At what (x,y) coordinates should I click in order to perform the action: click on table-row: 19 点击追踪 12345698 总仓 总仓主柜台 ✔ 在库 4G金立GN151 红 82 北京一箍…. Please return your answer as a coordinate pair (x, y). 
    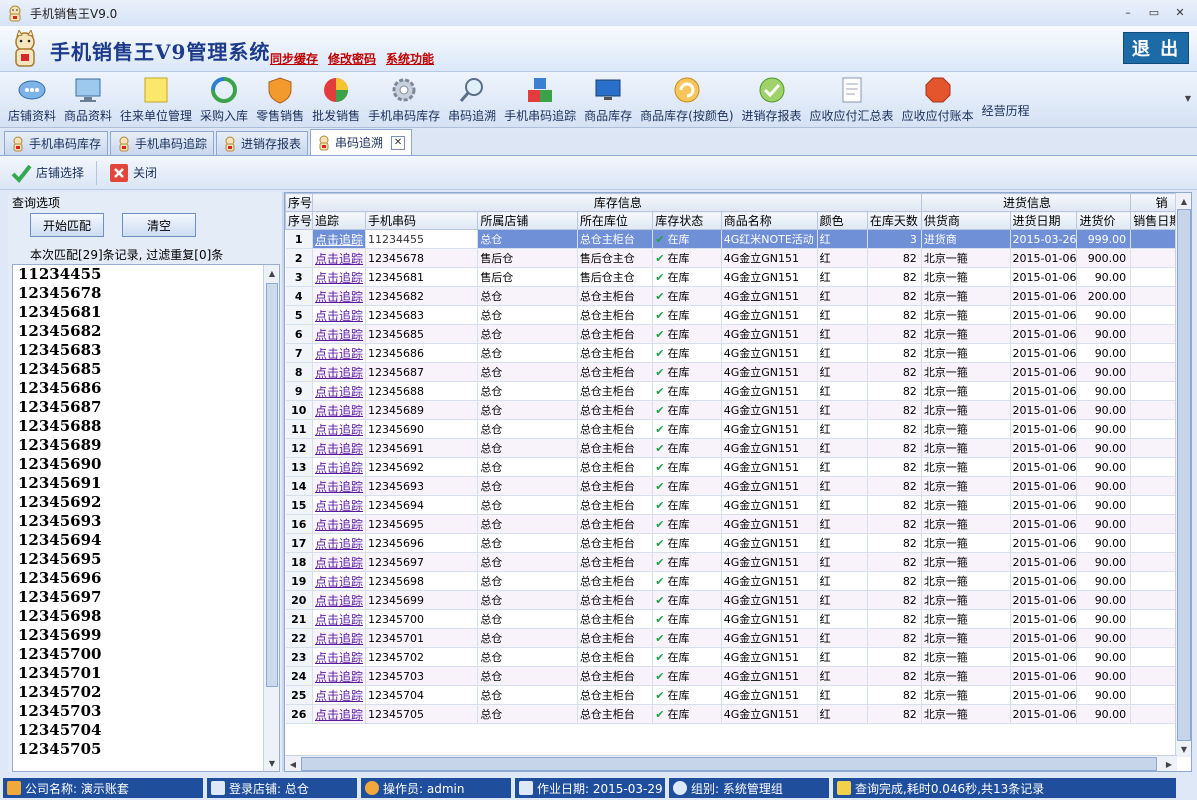
    Looking at the image, I should click on (738, 581).